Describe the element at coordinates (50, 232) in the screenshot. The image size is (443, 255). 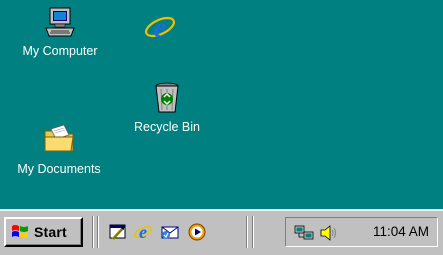
I see `start-label: Start` at that location.